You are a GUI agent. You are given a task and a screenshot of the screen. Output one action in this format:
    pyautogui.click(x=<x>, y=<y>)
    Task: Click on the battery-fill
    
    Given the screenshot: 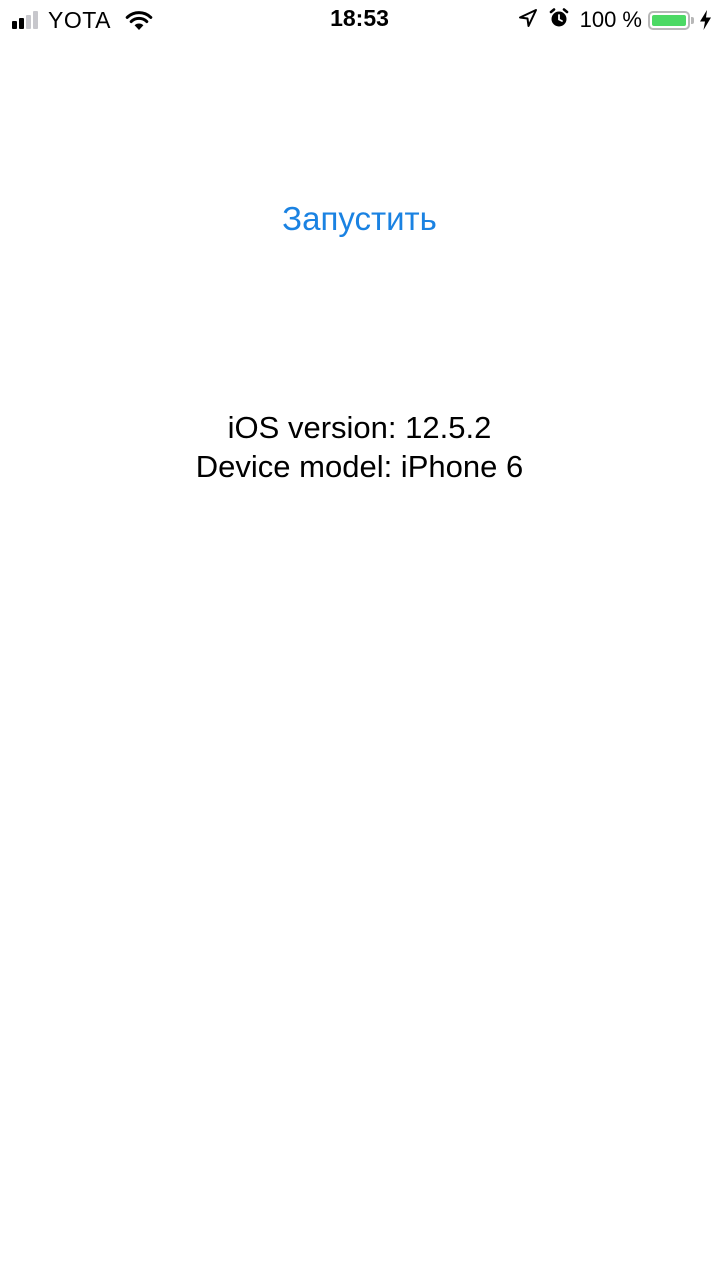 What is the action you would take?
    pyautogui.click(x=669, y=20)
    